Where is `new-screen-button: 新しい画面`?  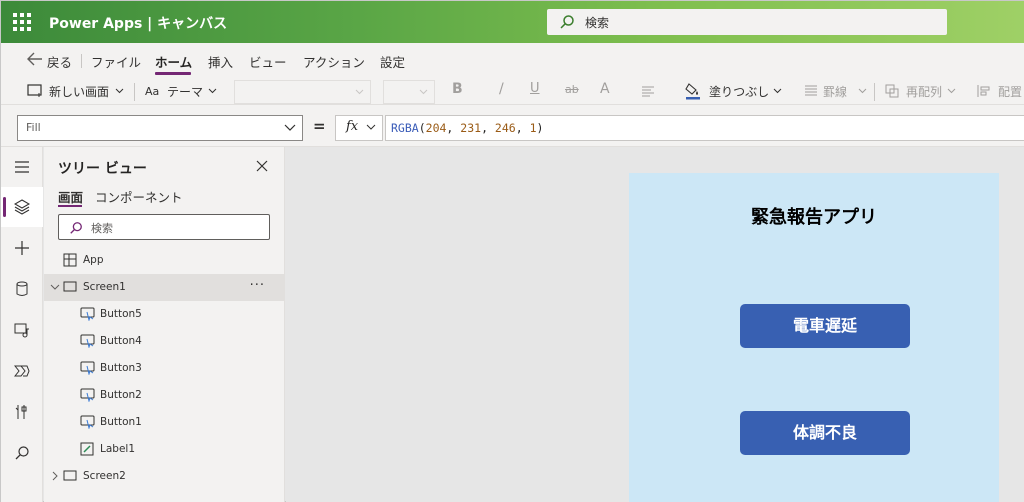
new-screen-button: 新しい画面 is located at coordinates (79, 91).